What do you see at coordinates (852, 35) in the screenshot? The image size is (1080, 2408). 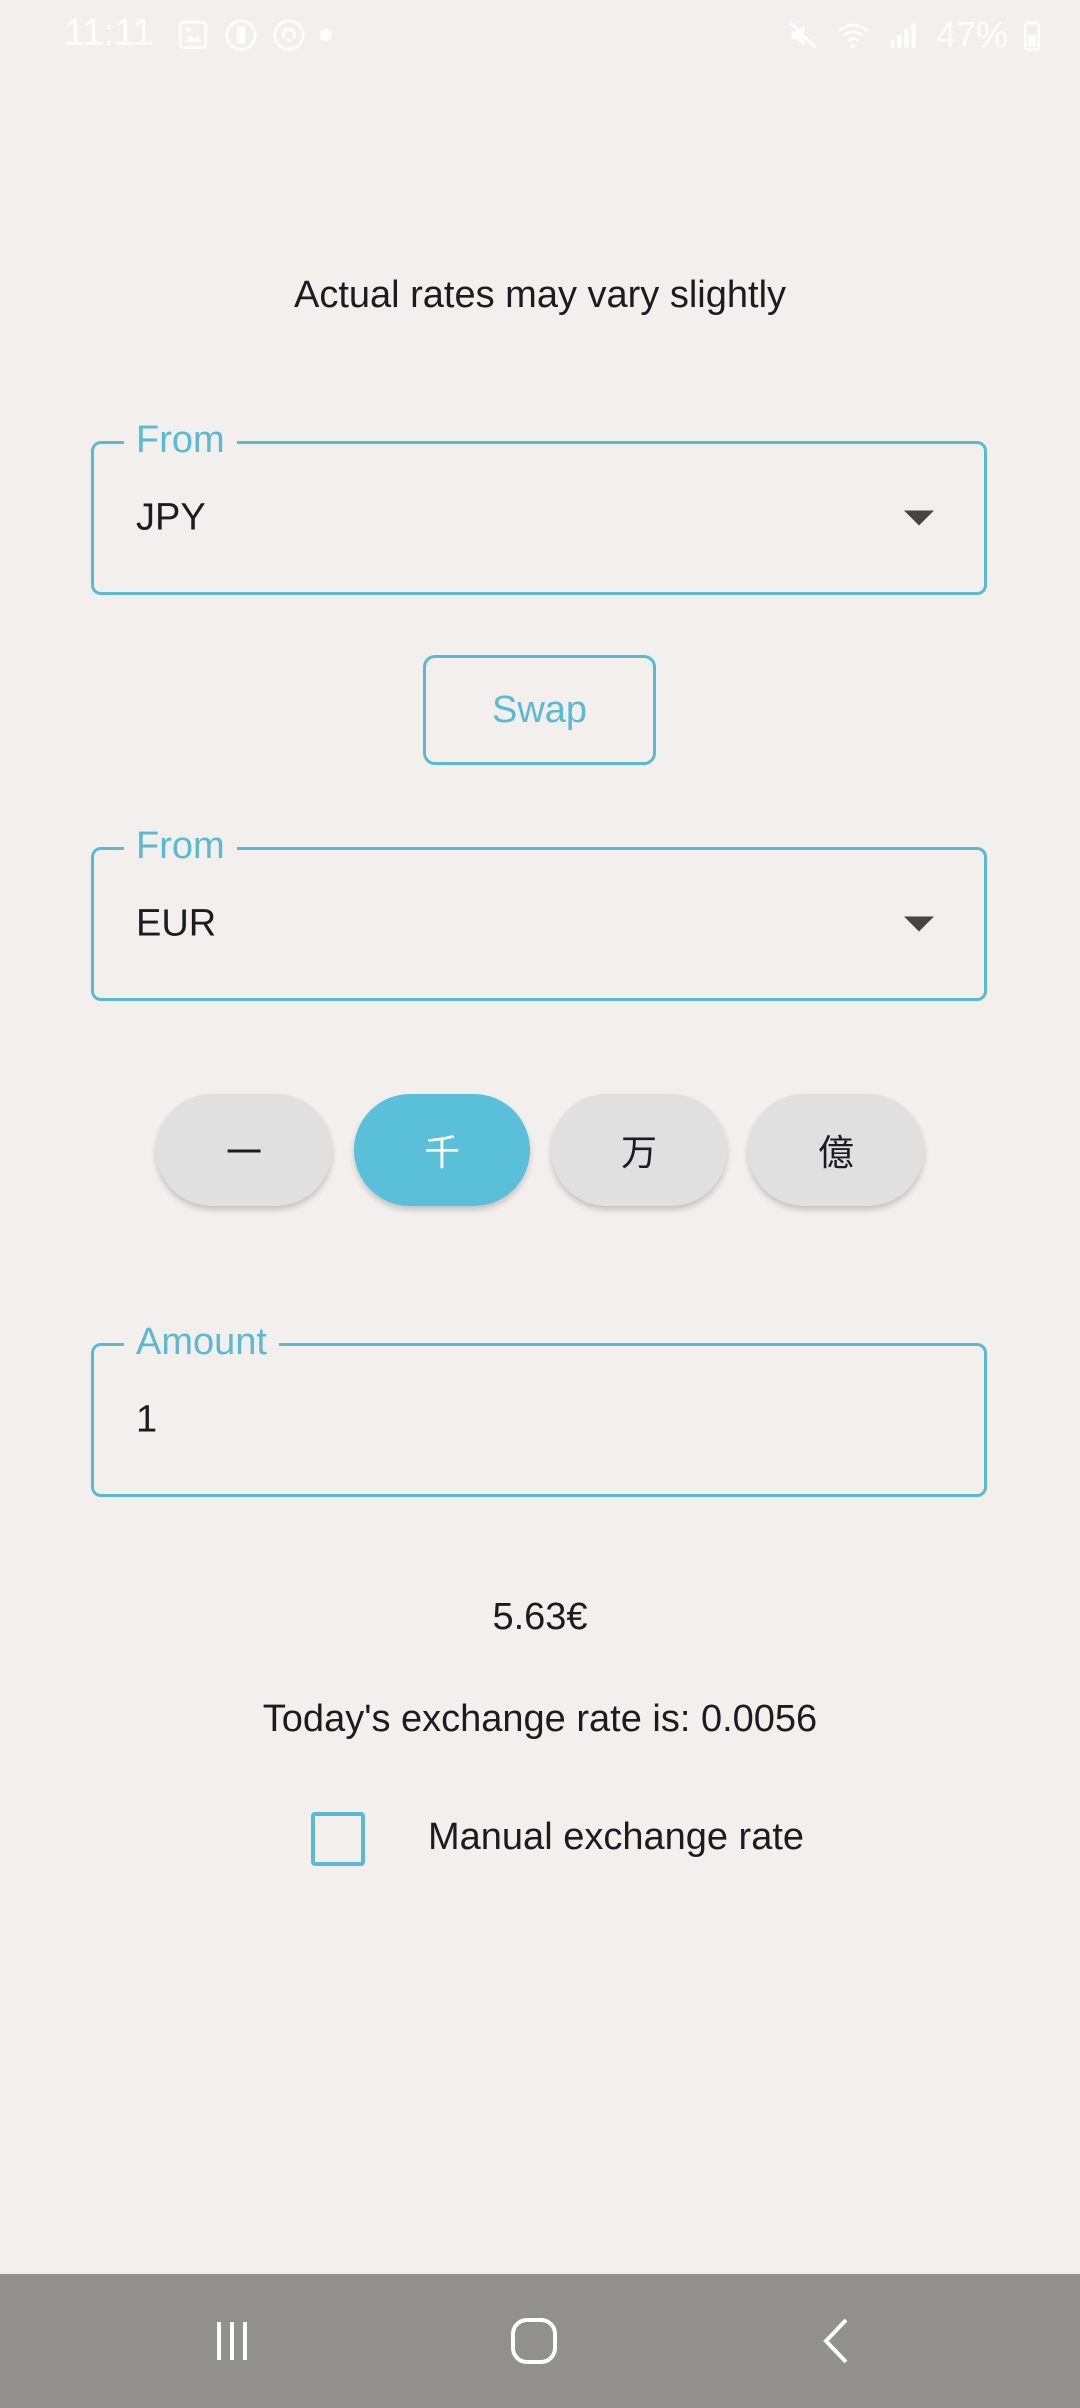 I see `wifi-icon` at bounding box center [852, 35].